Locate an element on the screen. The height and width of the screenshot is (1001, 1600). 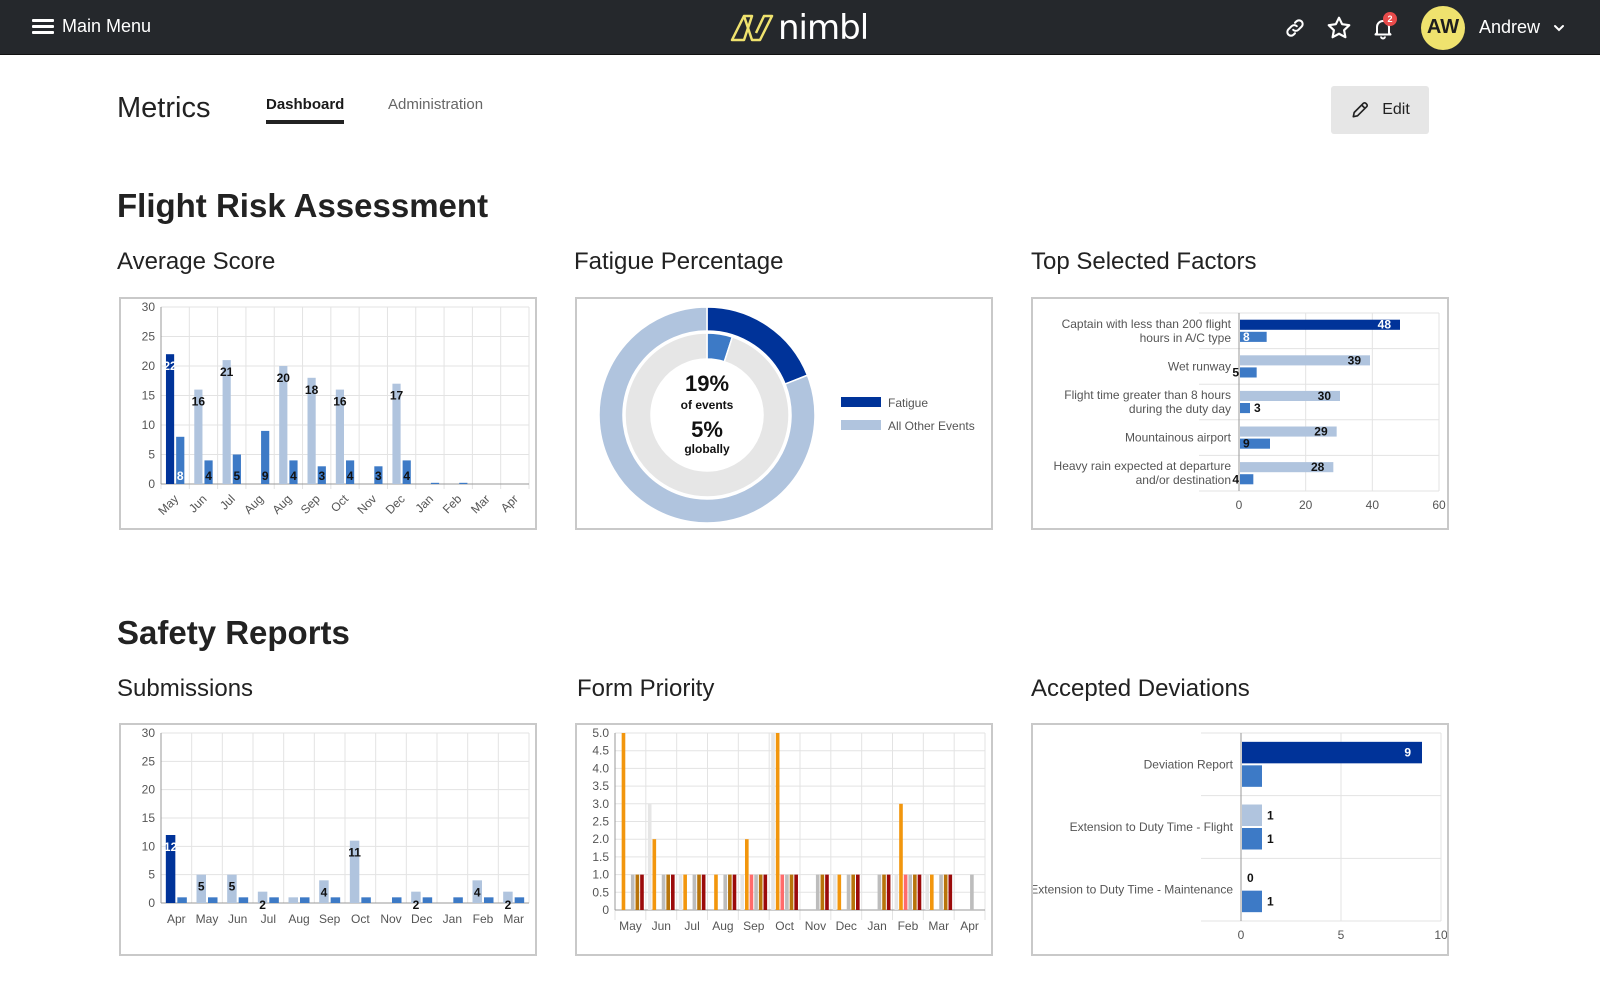
chart-title-accepted-deviations: Accepted Deviations is located at coordinates (1140, 688).